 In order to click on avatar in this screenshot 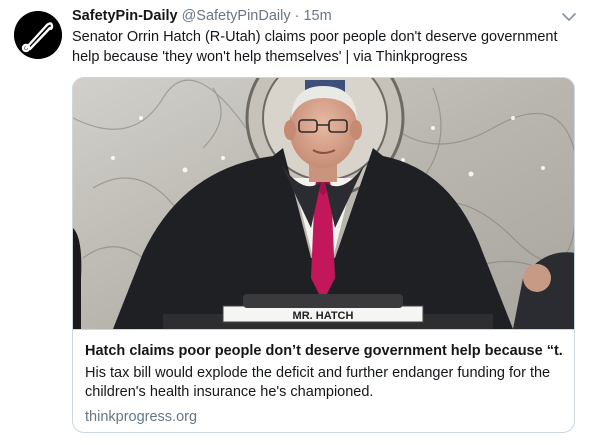, I will do `click(38, 35)`.